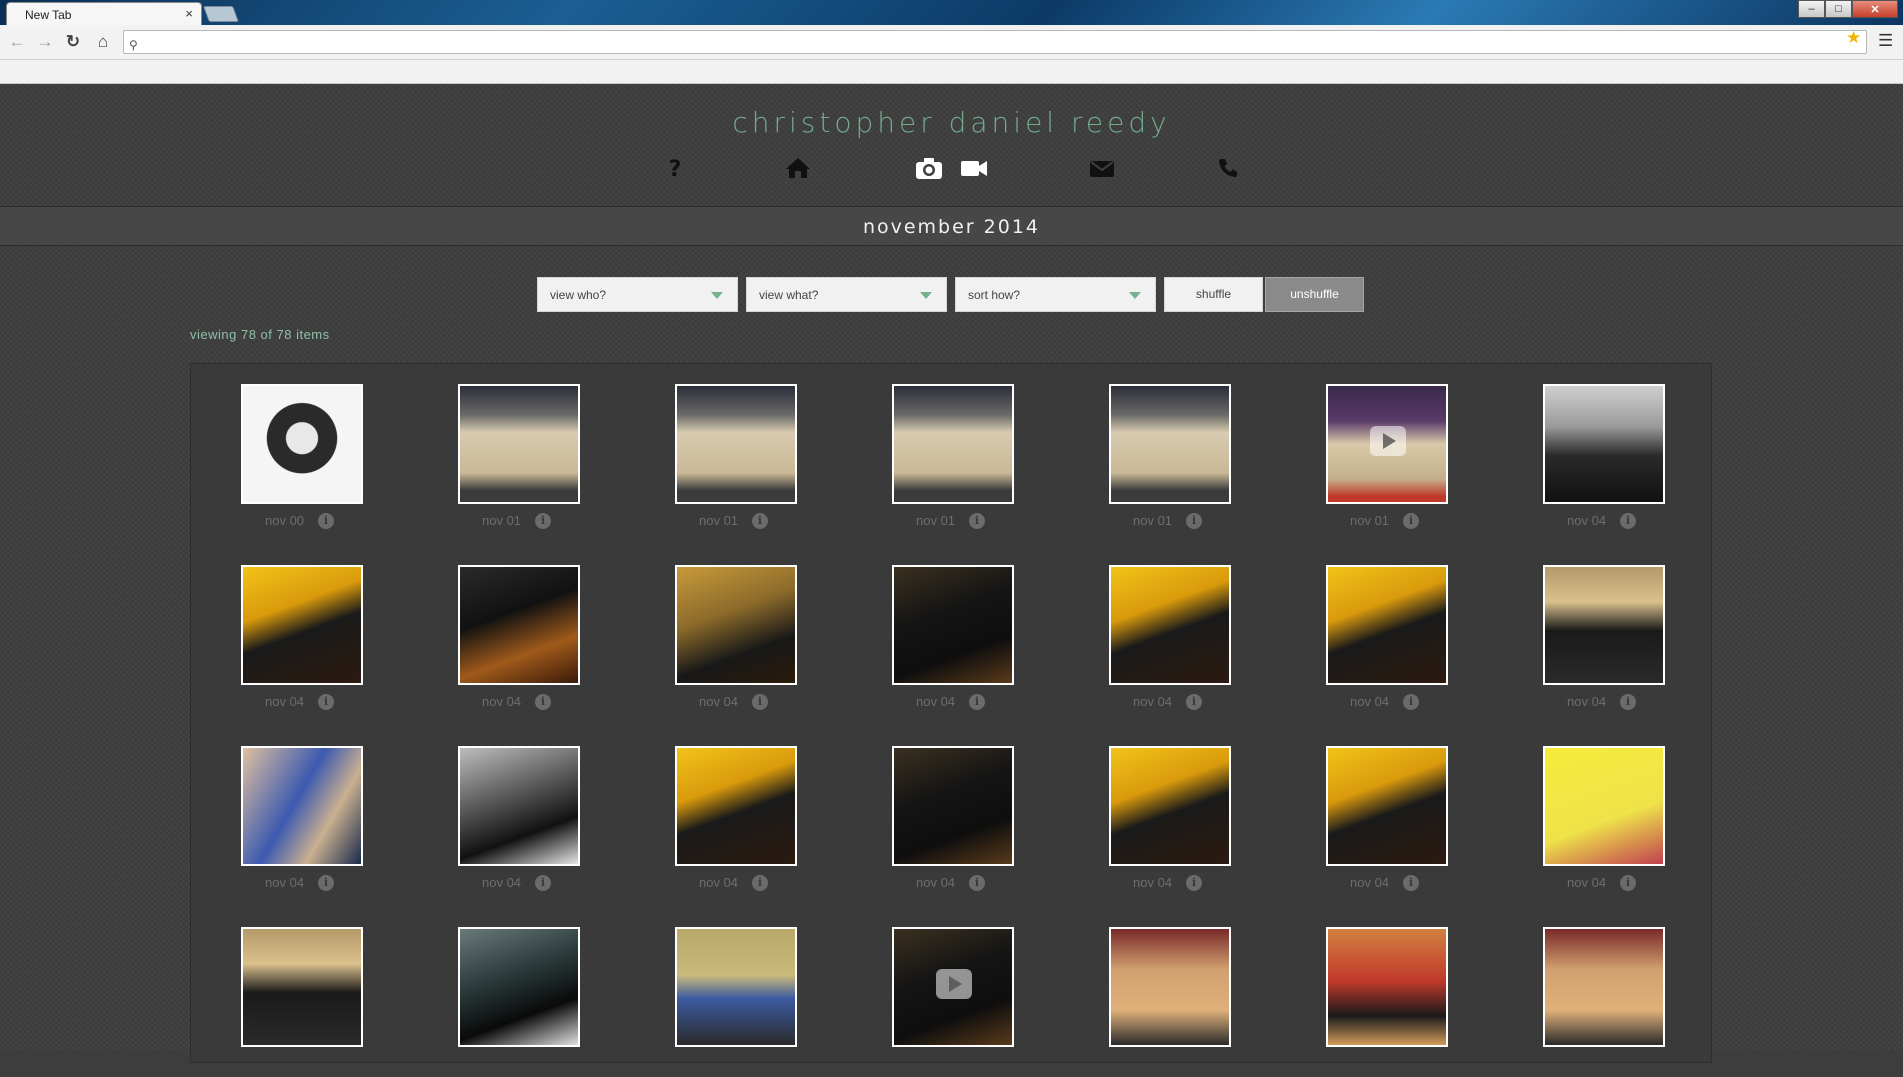 The height and width of the screenshot is (1077, 1903). I want to click on view-who-dropdown: view who?, so click(637, 294).